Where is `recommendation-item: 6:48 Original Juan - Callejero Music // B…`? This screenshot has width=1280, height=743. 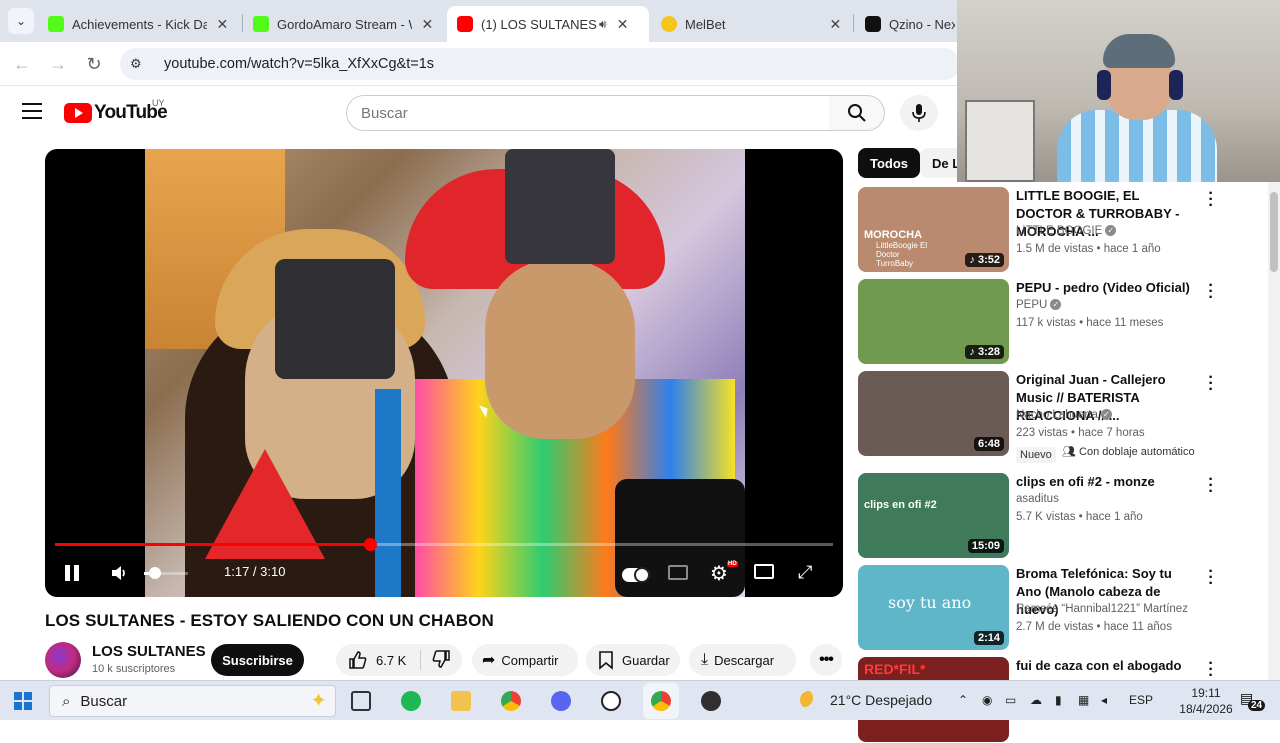
recommendation-item: 6:48 Original Juan - Callejero Music // B… is located at coordinates (1063, 416).